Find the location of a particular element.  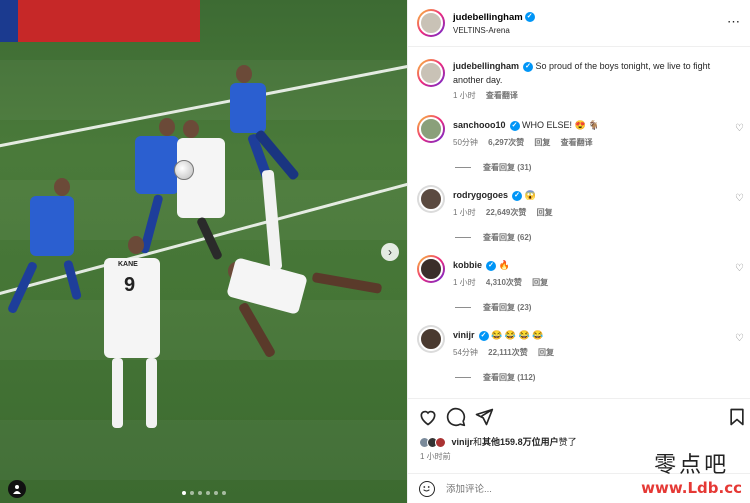

comment-body: 😂 😂 😂 😂 is located at coordinates (517, 335).